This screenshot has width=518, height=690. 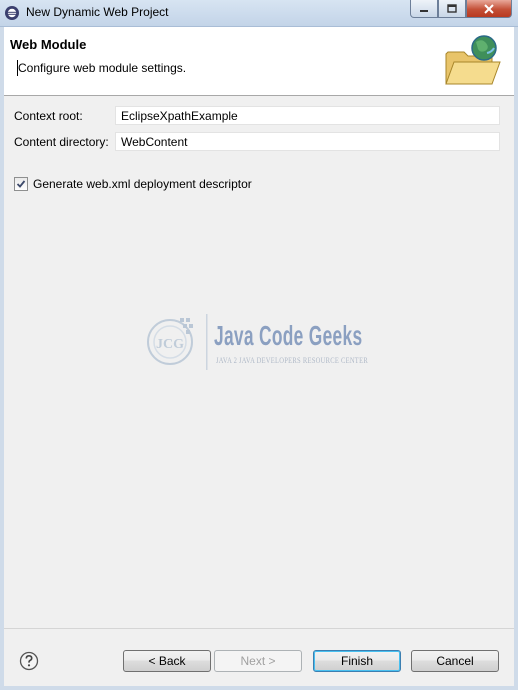 What do you see at coordinates (142, 184) in the screenshot?
I see `generate-descriptor-label: Generate web.xml deployment descriptor` at bounding box center [142, 184].